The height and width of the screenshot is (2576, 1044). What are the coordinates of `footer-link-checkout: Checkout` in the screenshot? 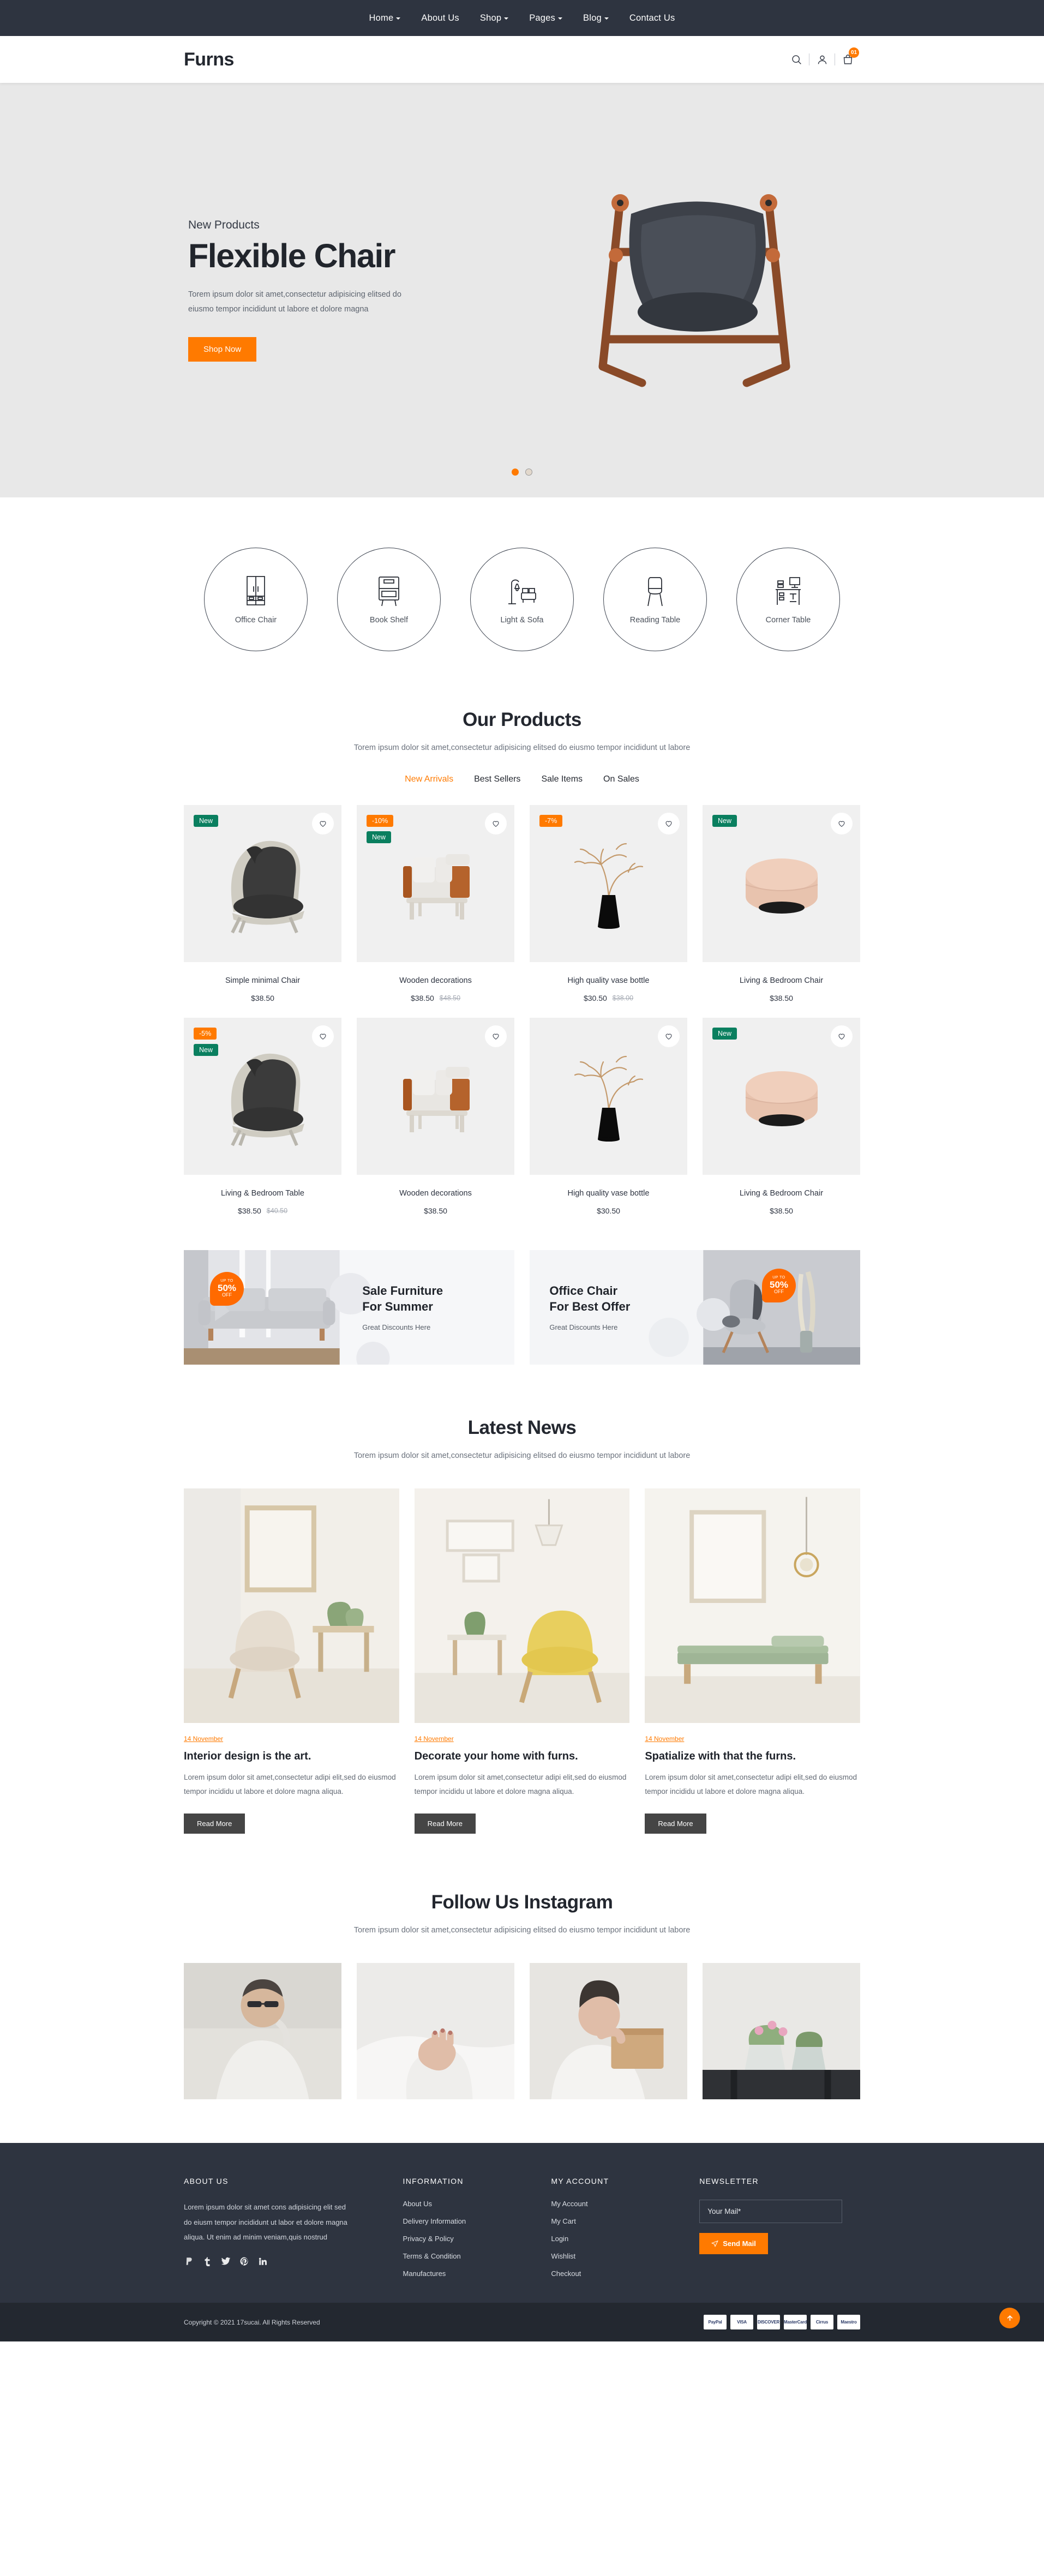 It's located at (615, 2274).